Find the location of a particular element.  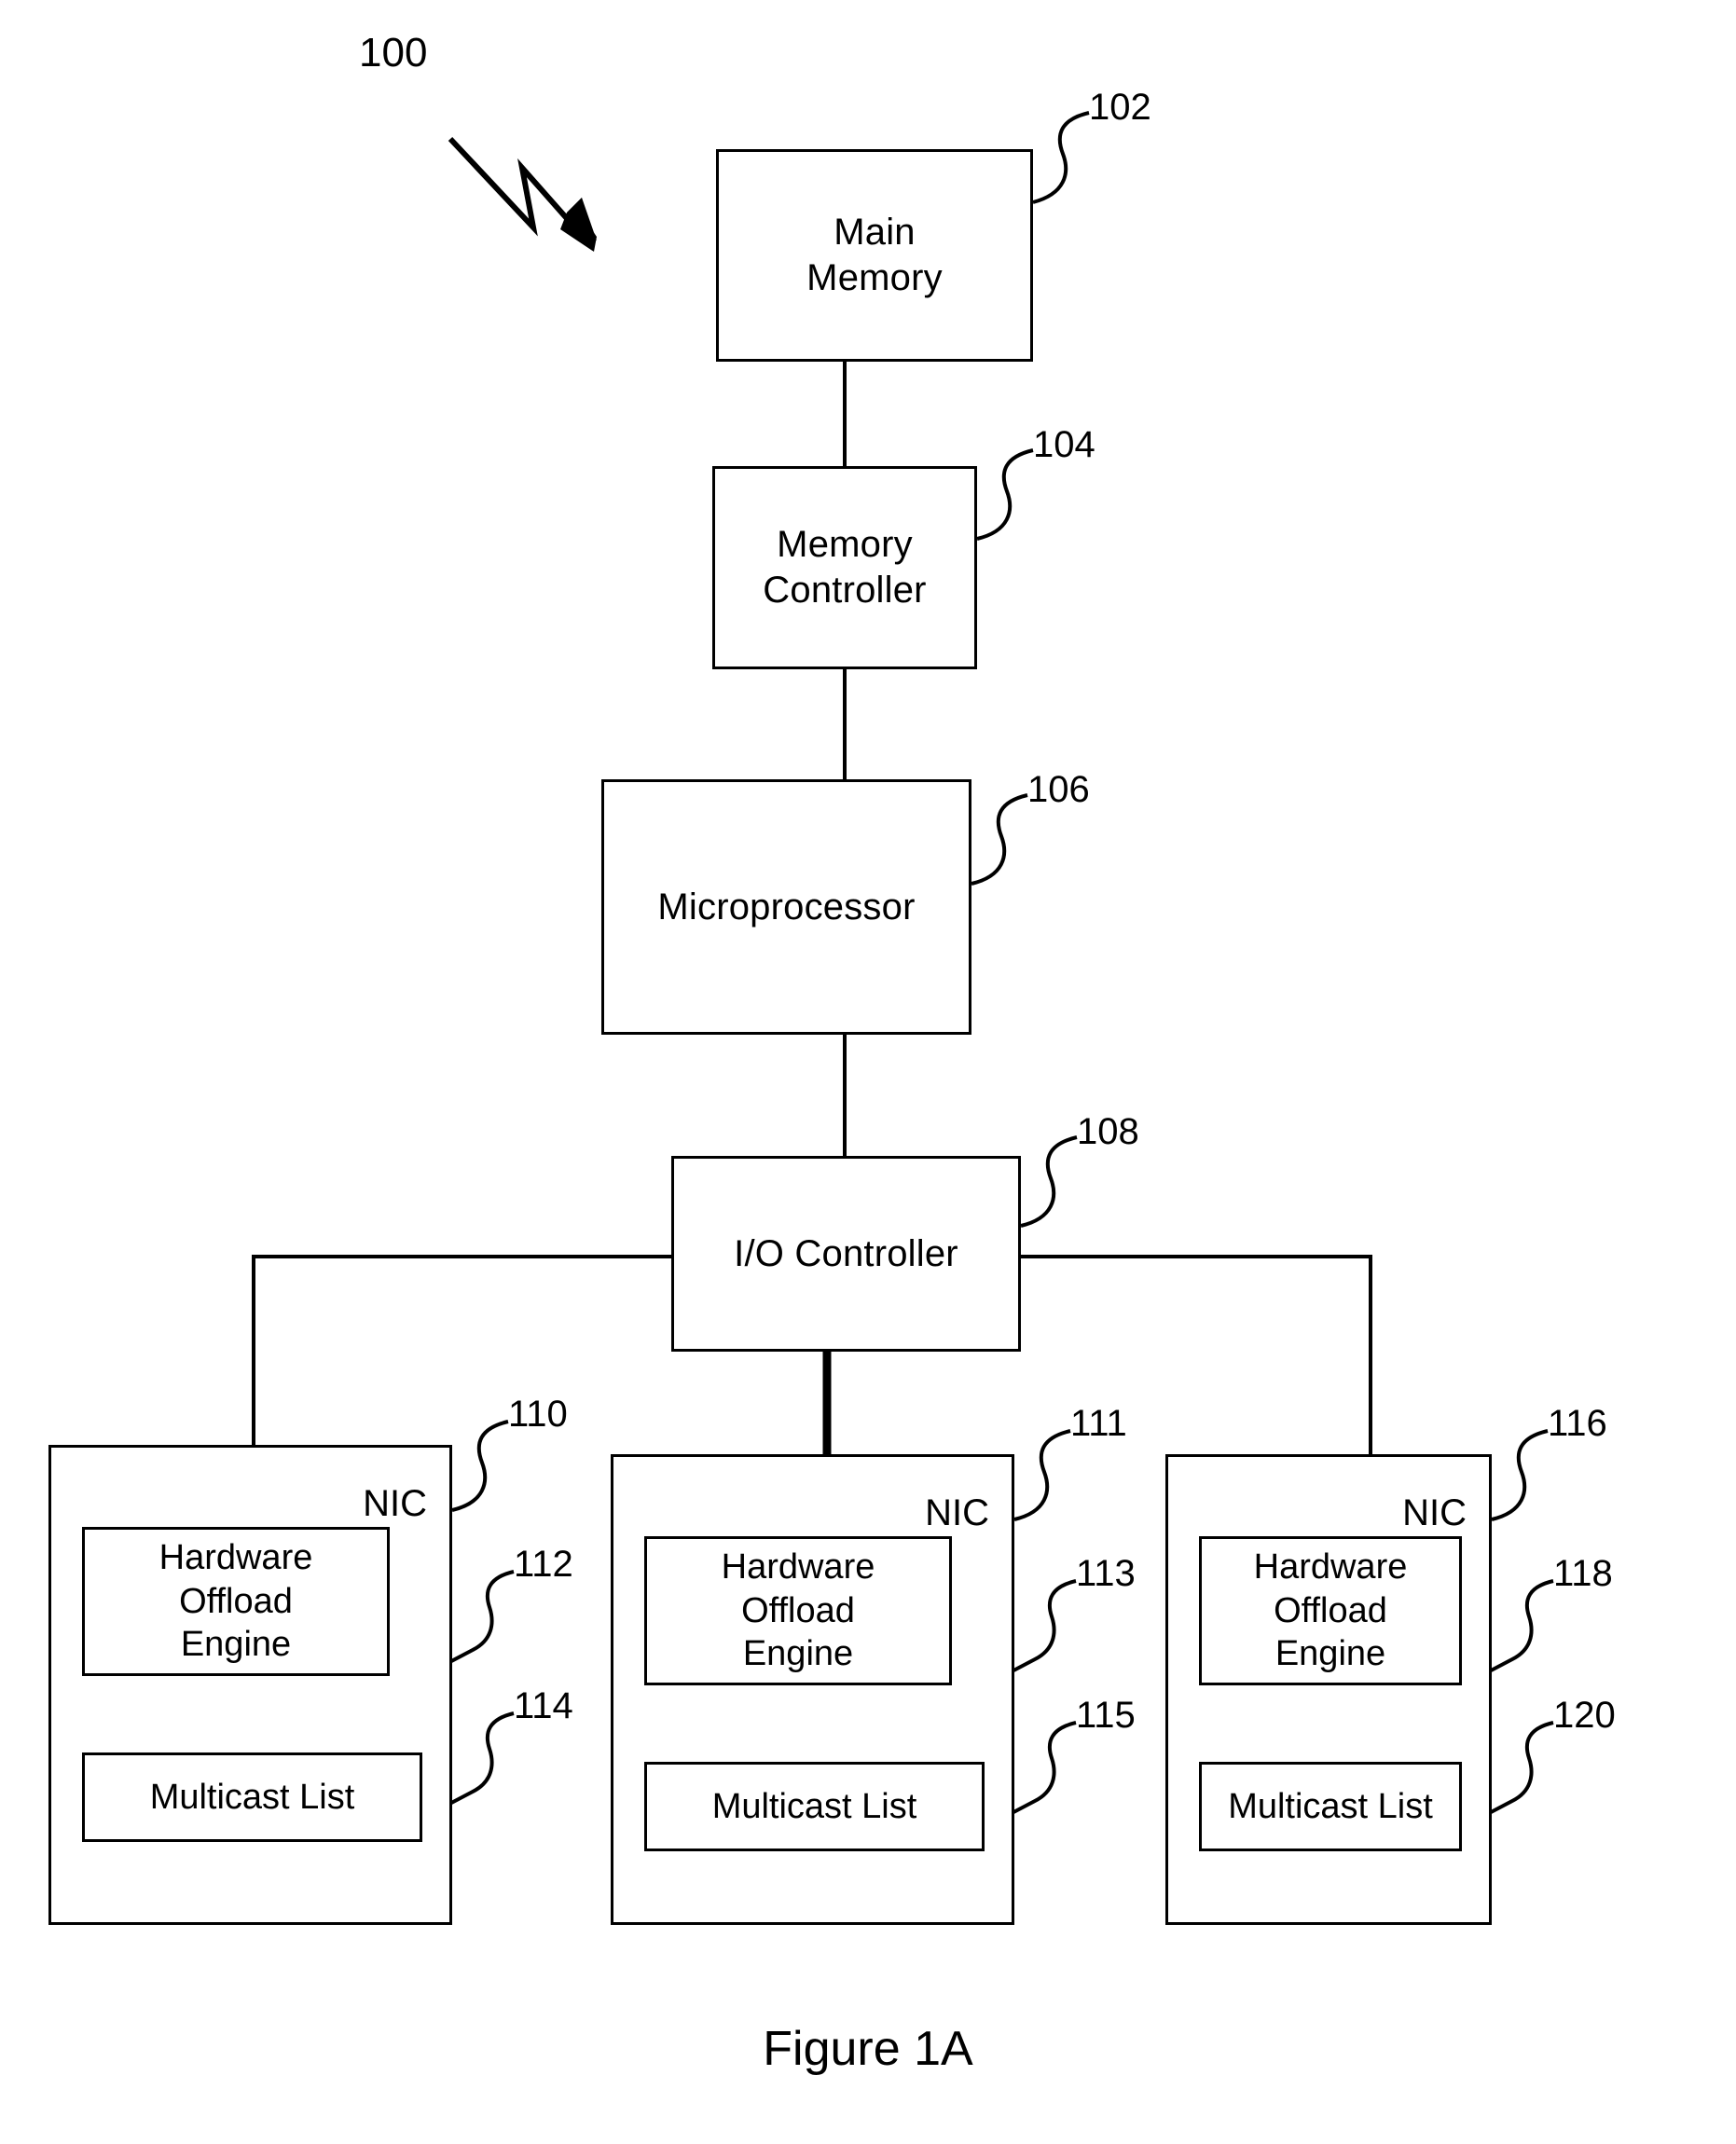

microprocessor-label: Microprocessor is located at coordinates (786, 907).